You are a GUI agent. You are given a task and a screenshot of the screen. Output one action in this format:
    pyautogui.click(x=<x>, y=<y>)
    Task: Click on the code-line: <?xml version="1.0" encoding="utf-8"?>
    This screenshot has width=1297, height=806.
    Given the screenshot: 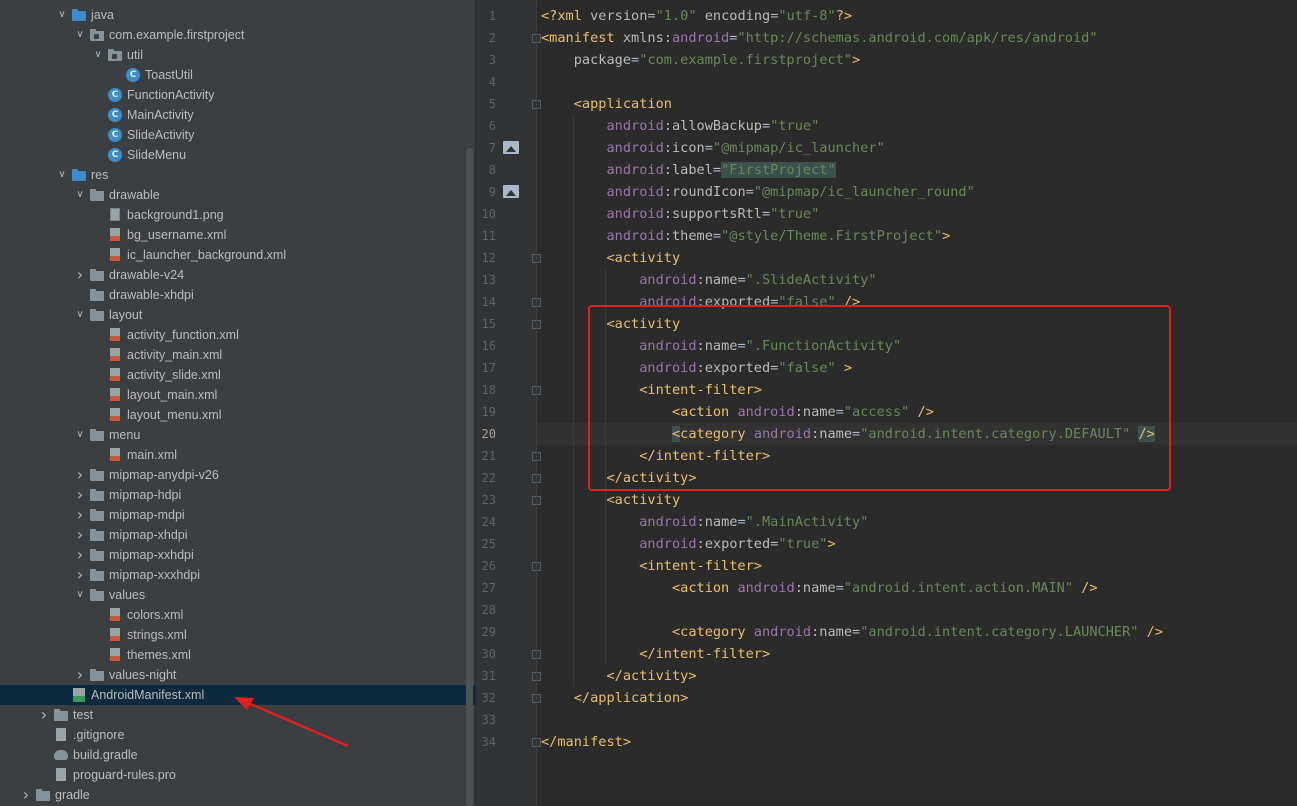 What is the action you would take?
    pyautogui.click(x=696, y=16)
    